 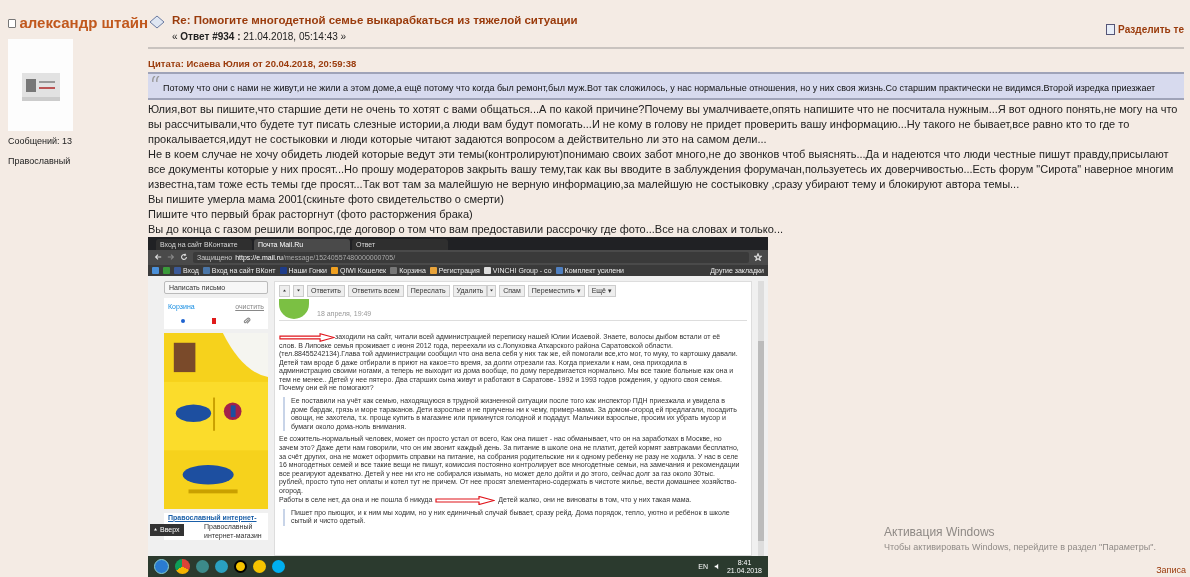 I want to click on back-icon, so click(x=158, y=257).